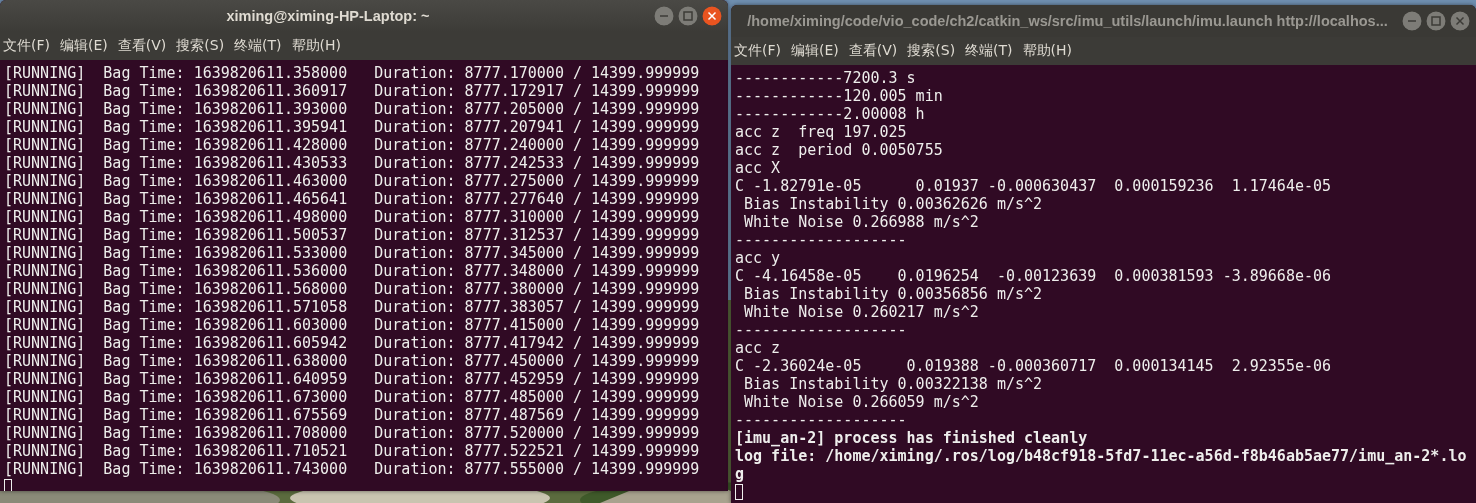 The image size is (1476, 503). What do you see at coordinates (352, 271) in the screenshot?
I see `terminal-line: [RUNNING] Bag Time: 1639820611.536000 Duration: 8777.348000 / 14399.999999` at bounding box center [352, 271].